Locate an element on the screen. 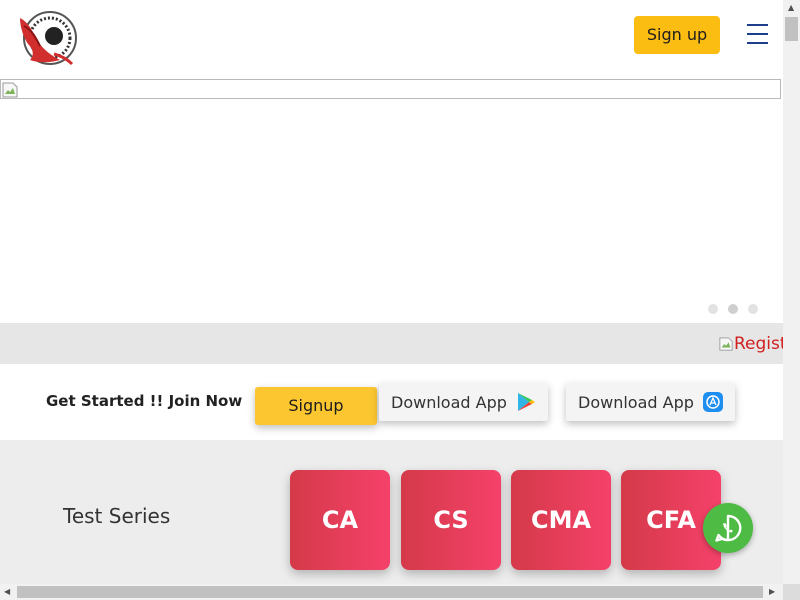 The image size is (800, 600). get-started-text: Get Started !! Join Now is located at coordinates (144, 401).